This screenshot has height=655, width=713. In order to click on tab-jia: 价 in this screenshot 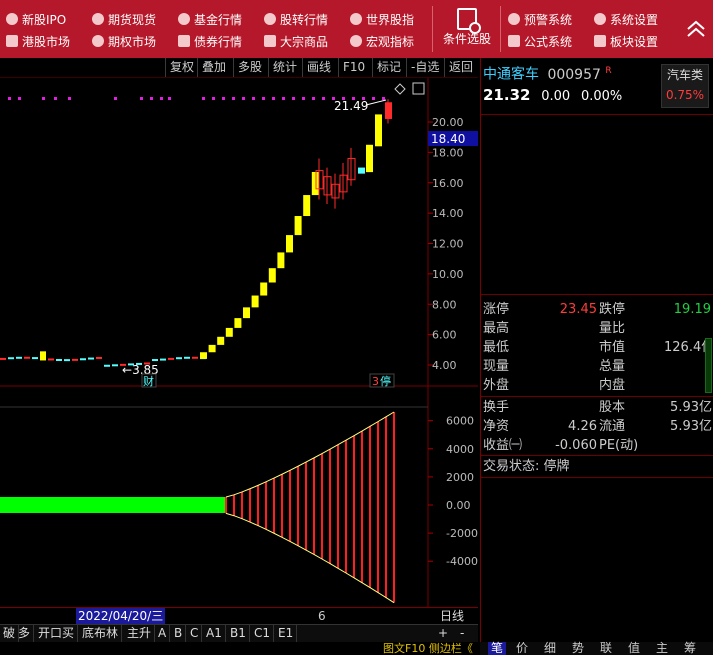, I will do `click(522, 648)`.